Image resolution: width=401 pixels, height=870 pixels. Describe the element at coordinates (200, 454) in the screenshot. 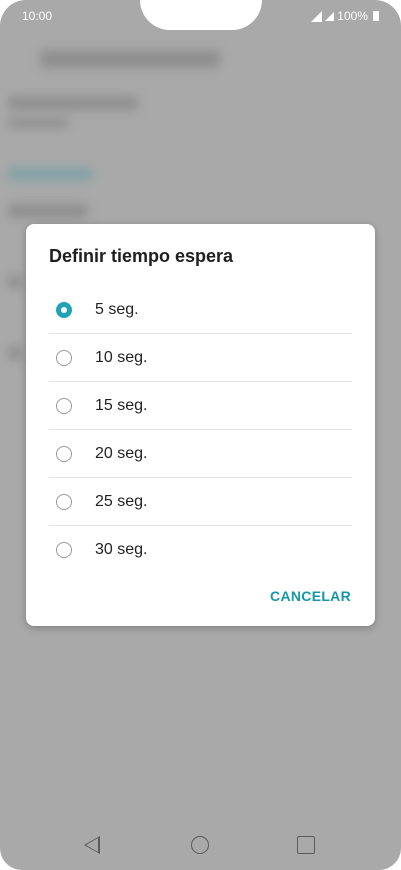

I see `option-20-seg: 20 seg.` at that location.